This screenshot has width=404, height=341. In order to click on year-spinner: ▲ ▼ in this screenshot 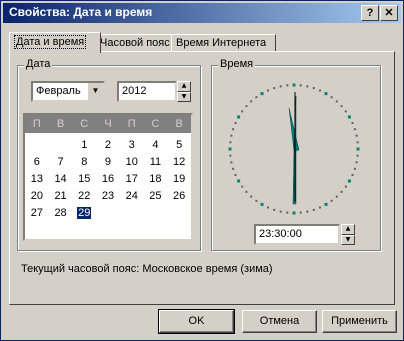, I will do `click(184, 91)`.